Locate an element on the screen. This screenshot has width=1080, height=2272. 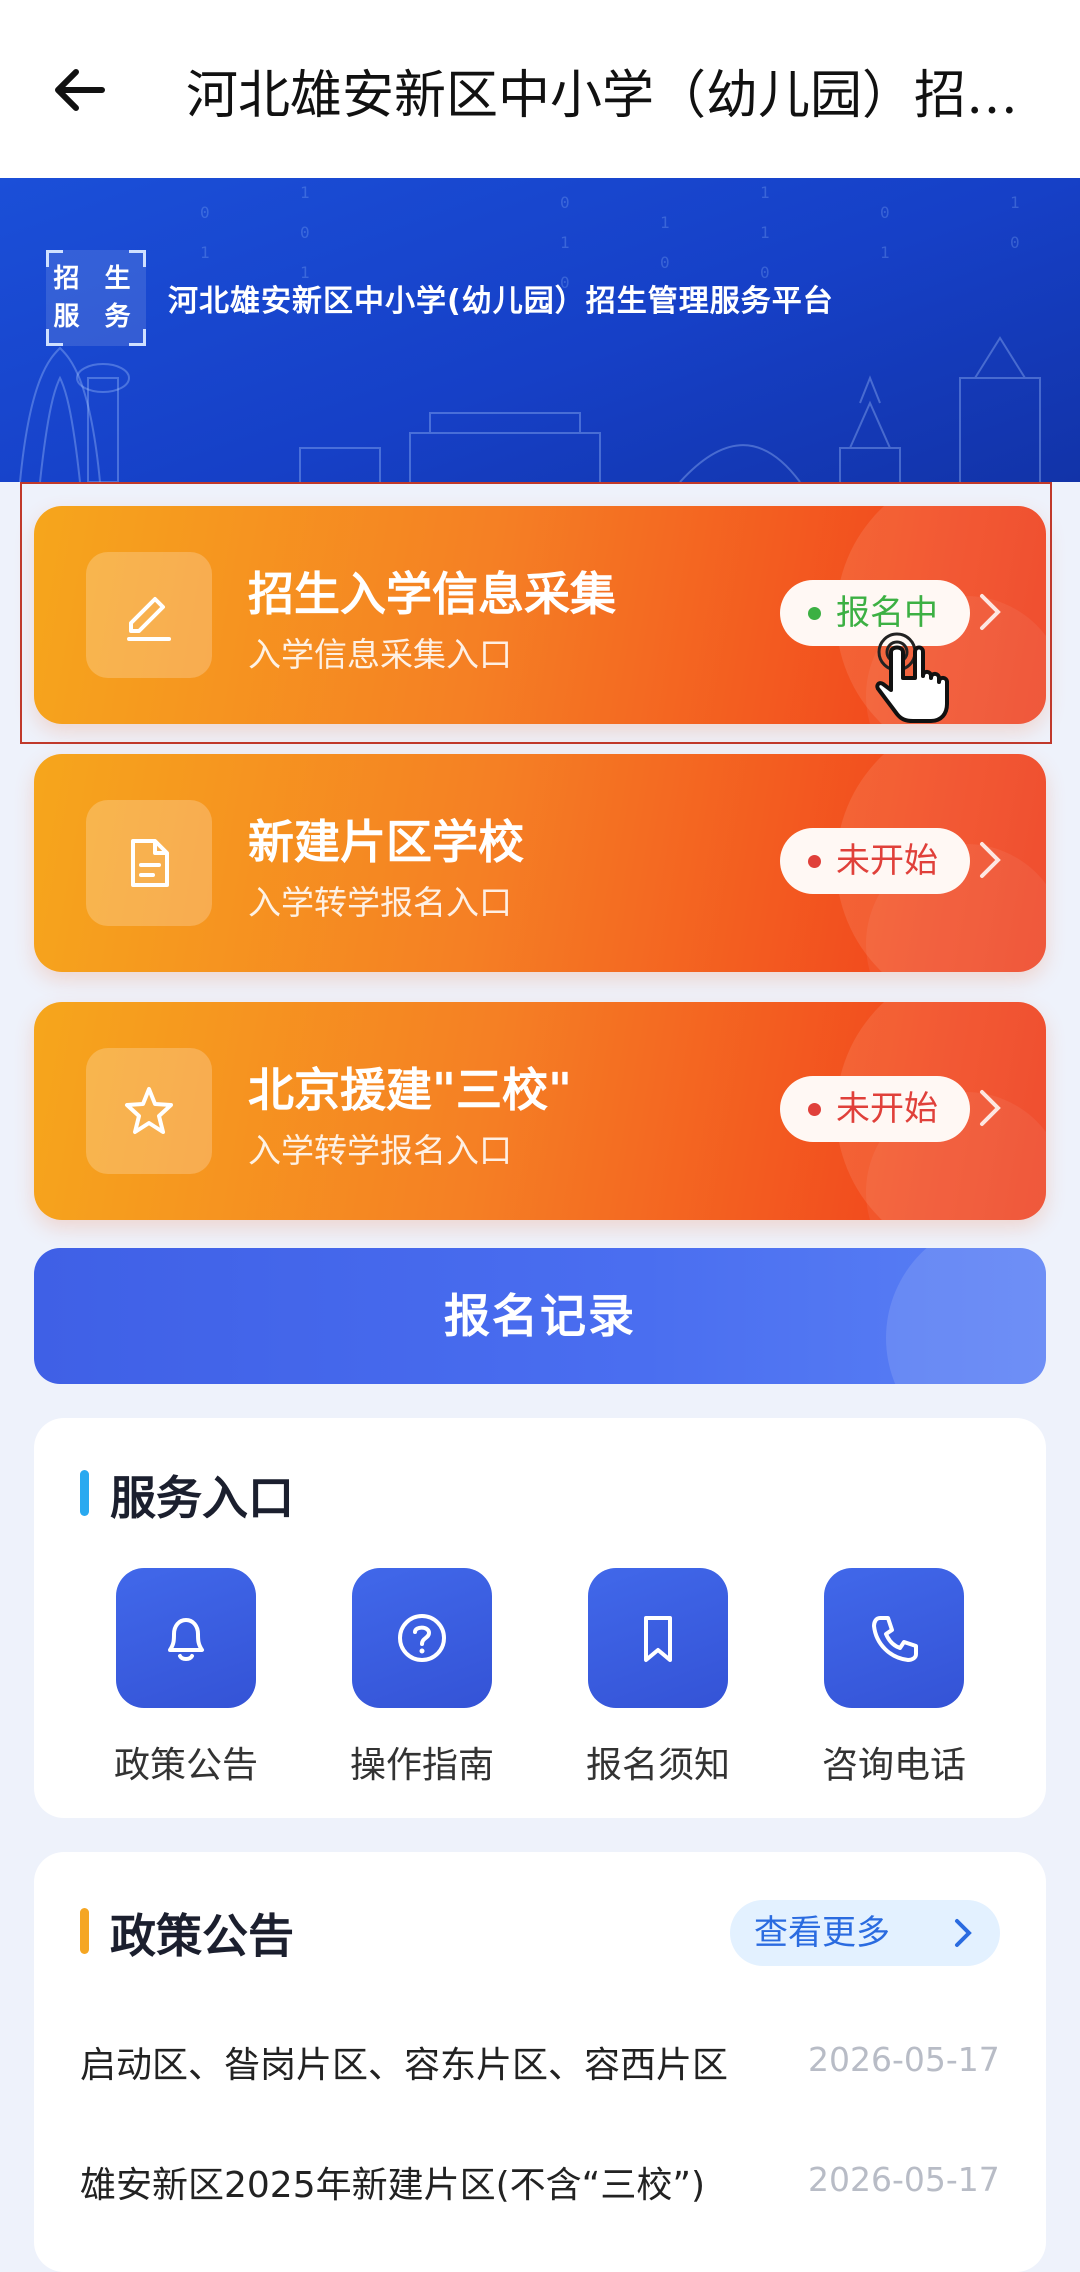
enrollment-badge-logo: 招 生 服 务 is located at coordinates (96, 298).